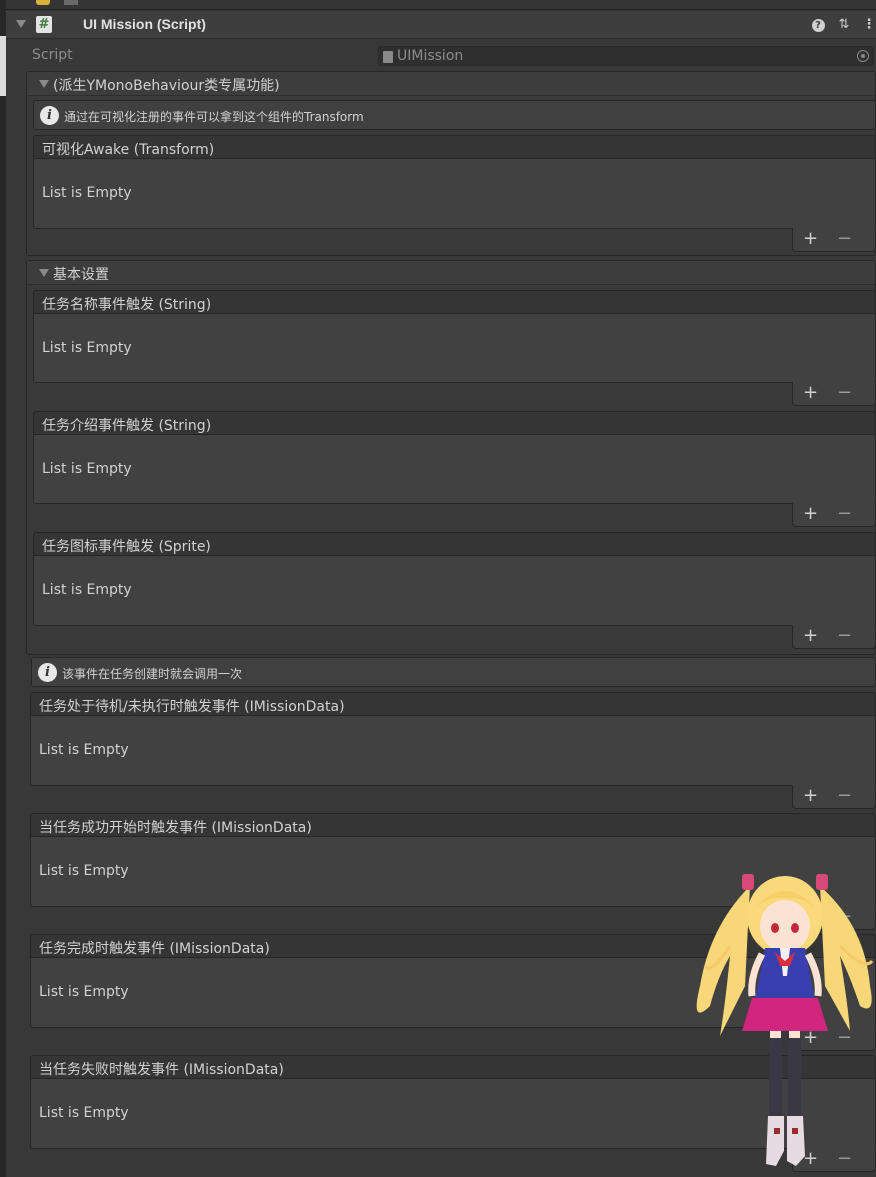 This screenshot has width=876, height=1177. Describe the element at coordinates (441, 5) in the screenshot. I see `previous-component-strip` at that location.